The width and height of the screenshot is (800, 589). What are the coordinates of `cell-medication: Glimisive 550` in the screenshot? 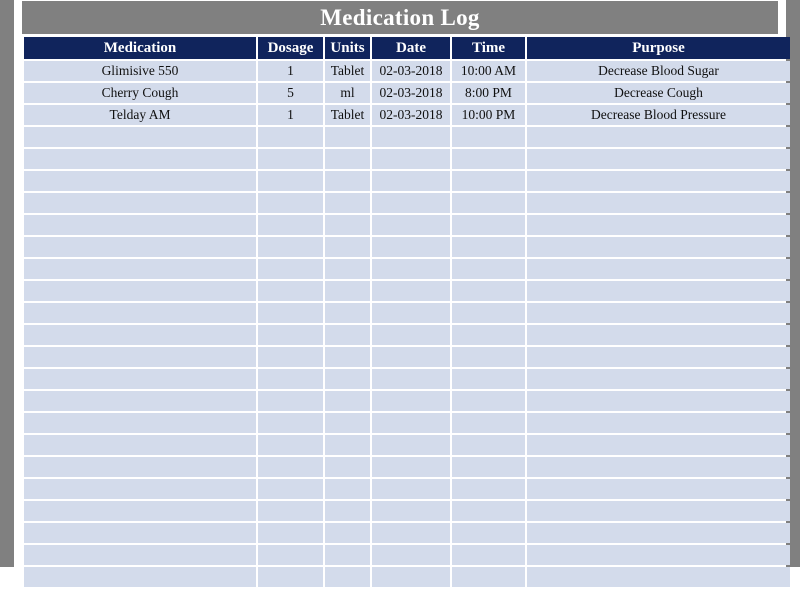 It's located at (140, 71).